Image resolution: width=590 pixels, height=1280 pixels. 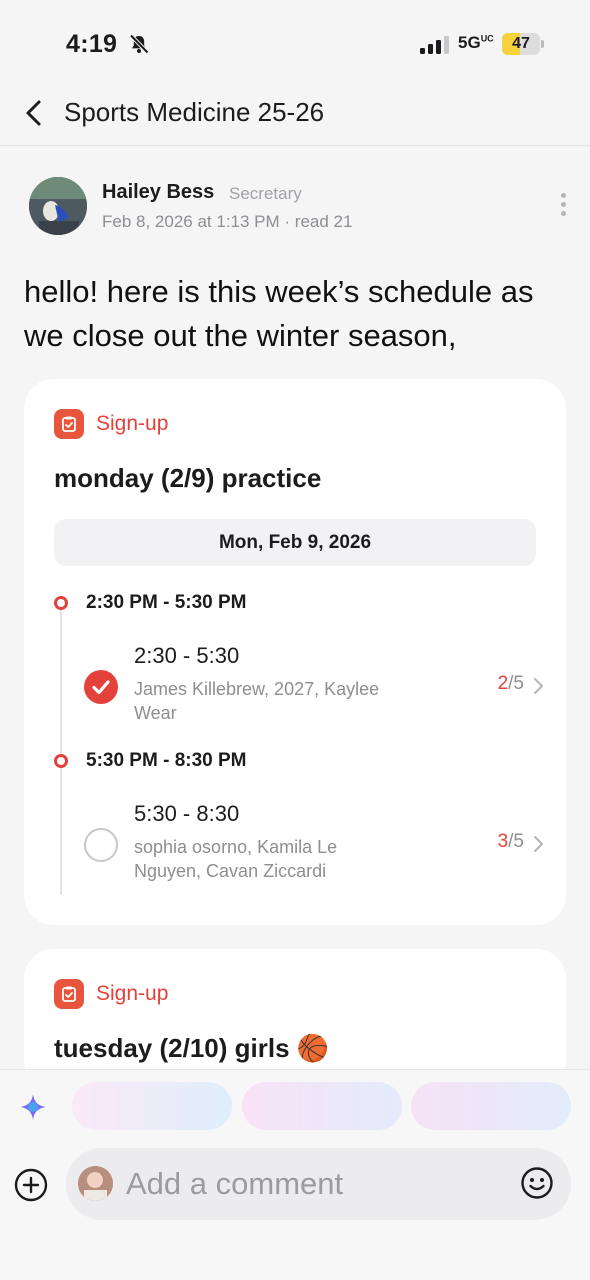 I want to click on ai-sparkle-icon, so click(x=33, y=1107).